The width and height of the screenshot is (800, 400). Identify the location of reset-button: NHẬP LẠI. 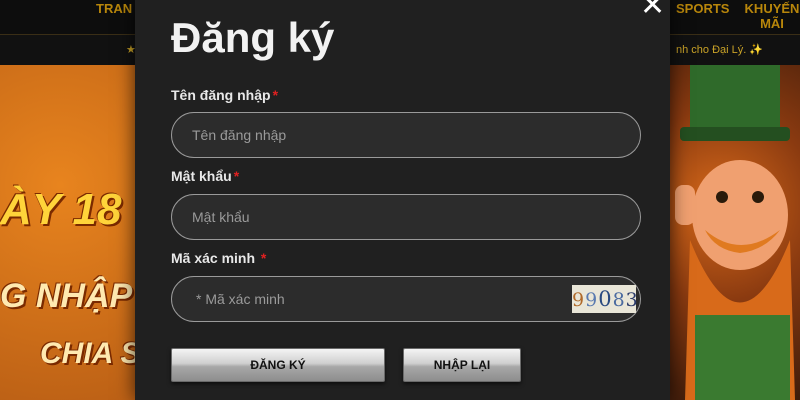
(462, 365).